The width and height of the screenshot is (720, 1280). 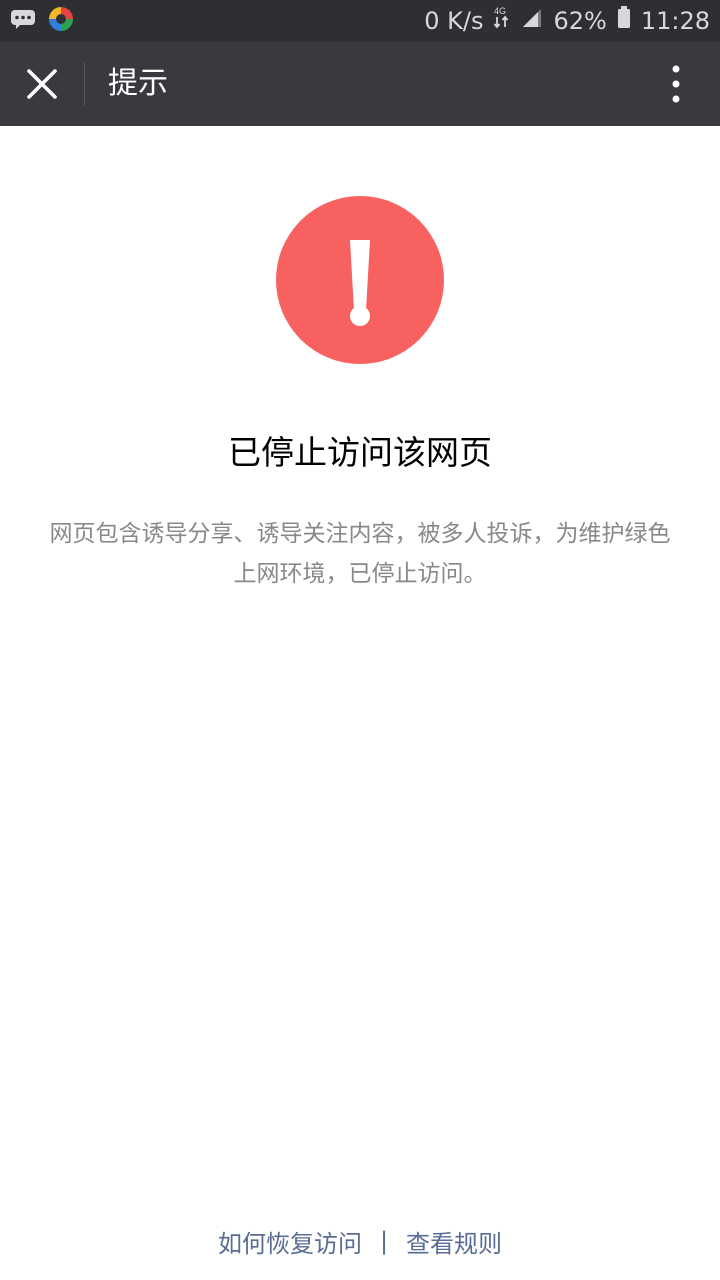 I want to click on more-vertical-icon, so click(x=676, y=84).